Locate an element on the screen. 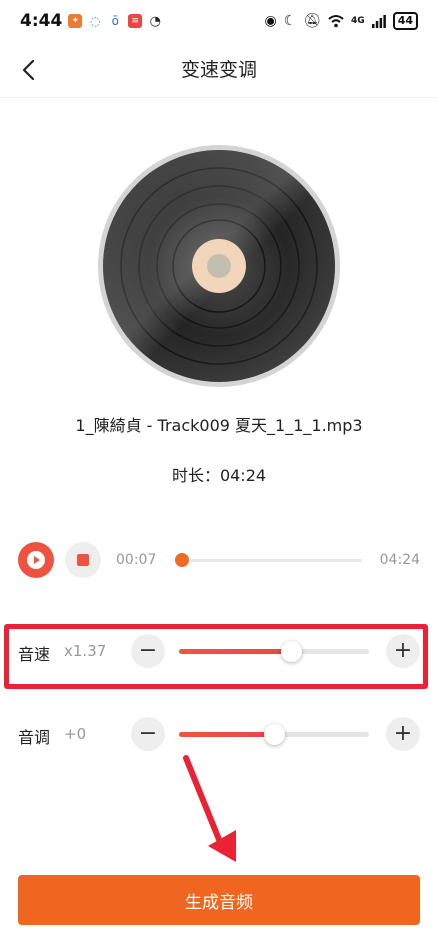  minus-icon: − is located at coordinates (148, 733).